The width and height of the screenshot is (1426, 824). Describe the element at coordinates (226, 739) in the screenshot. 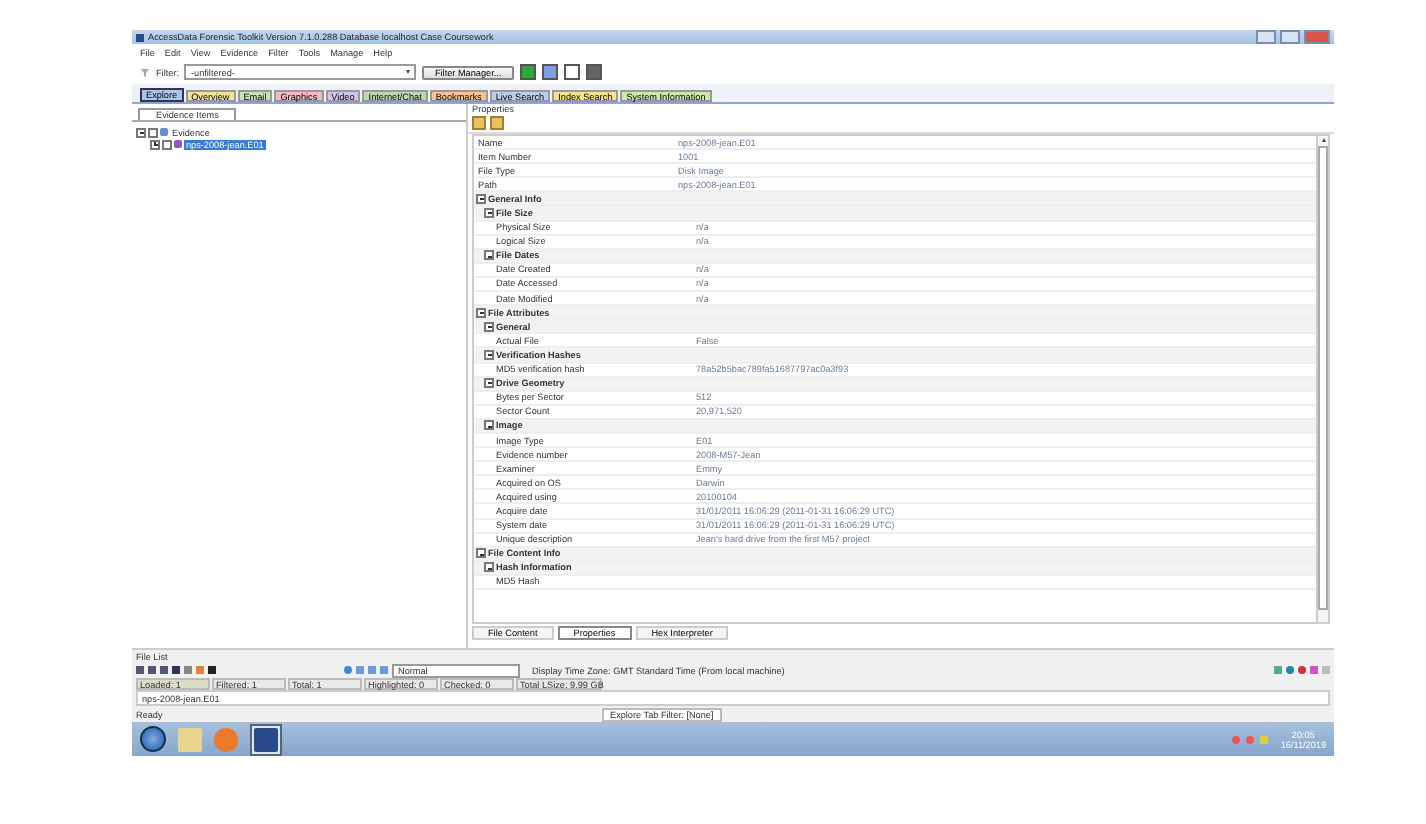

I see `media-player-icon` at that location.